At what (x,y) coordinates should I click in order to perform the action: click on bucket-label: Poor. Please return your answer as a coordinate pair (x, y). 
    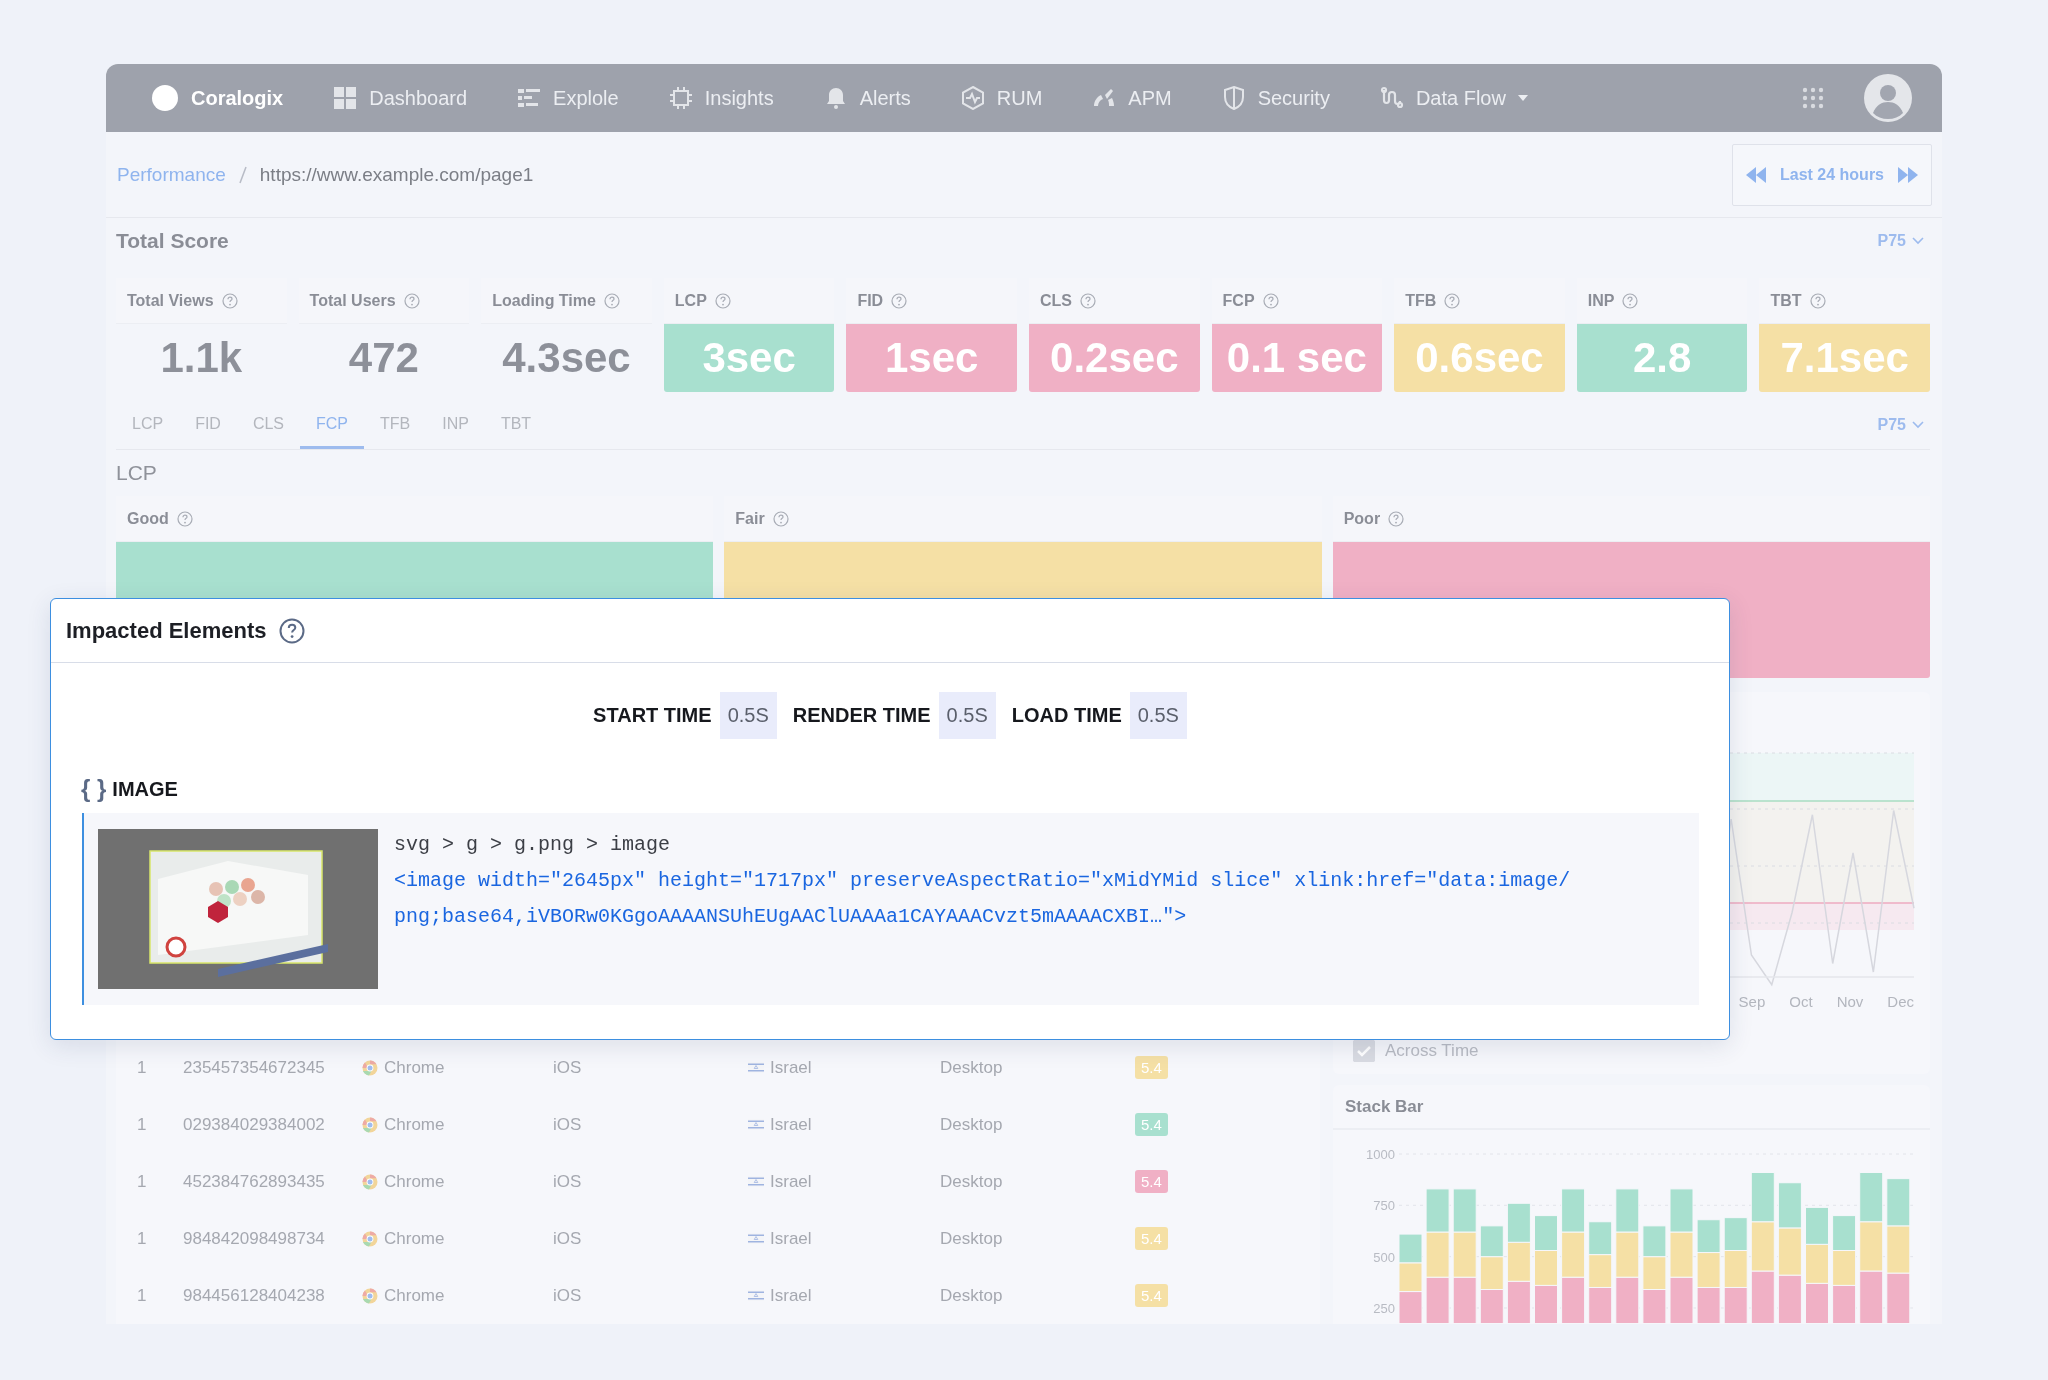
    Looking at the image, I should click on (1362, 518).